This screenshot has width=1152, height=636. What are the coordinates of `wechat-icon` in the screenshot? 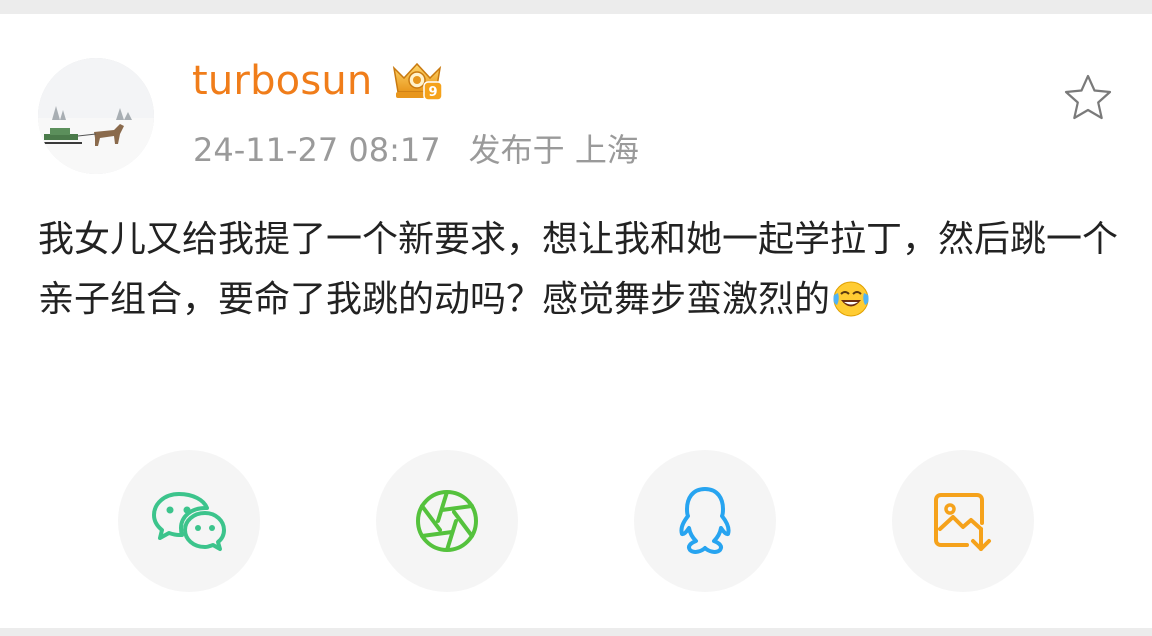 It's located at (189, 521).